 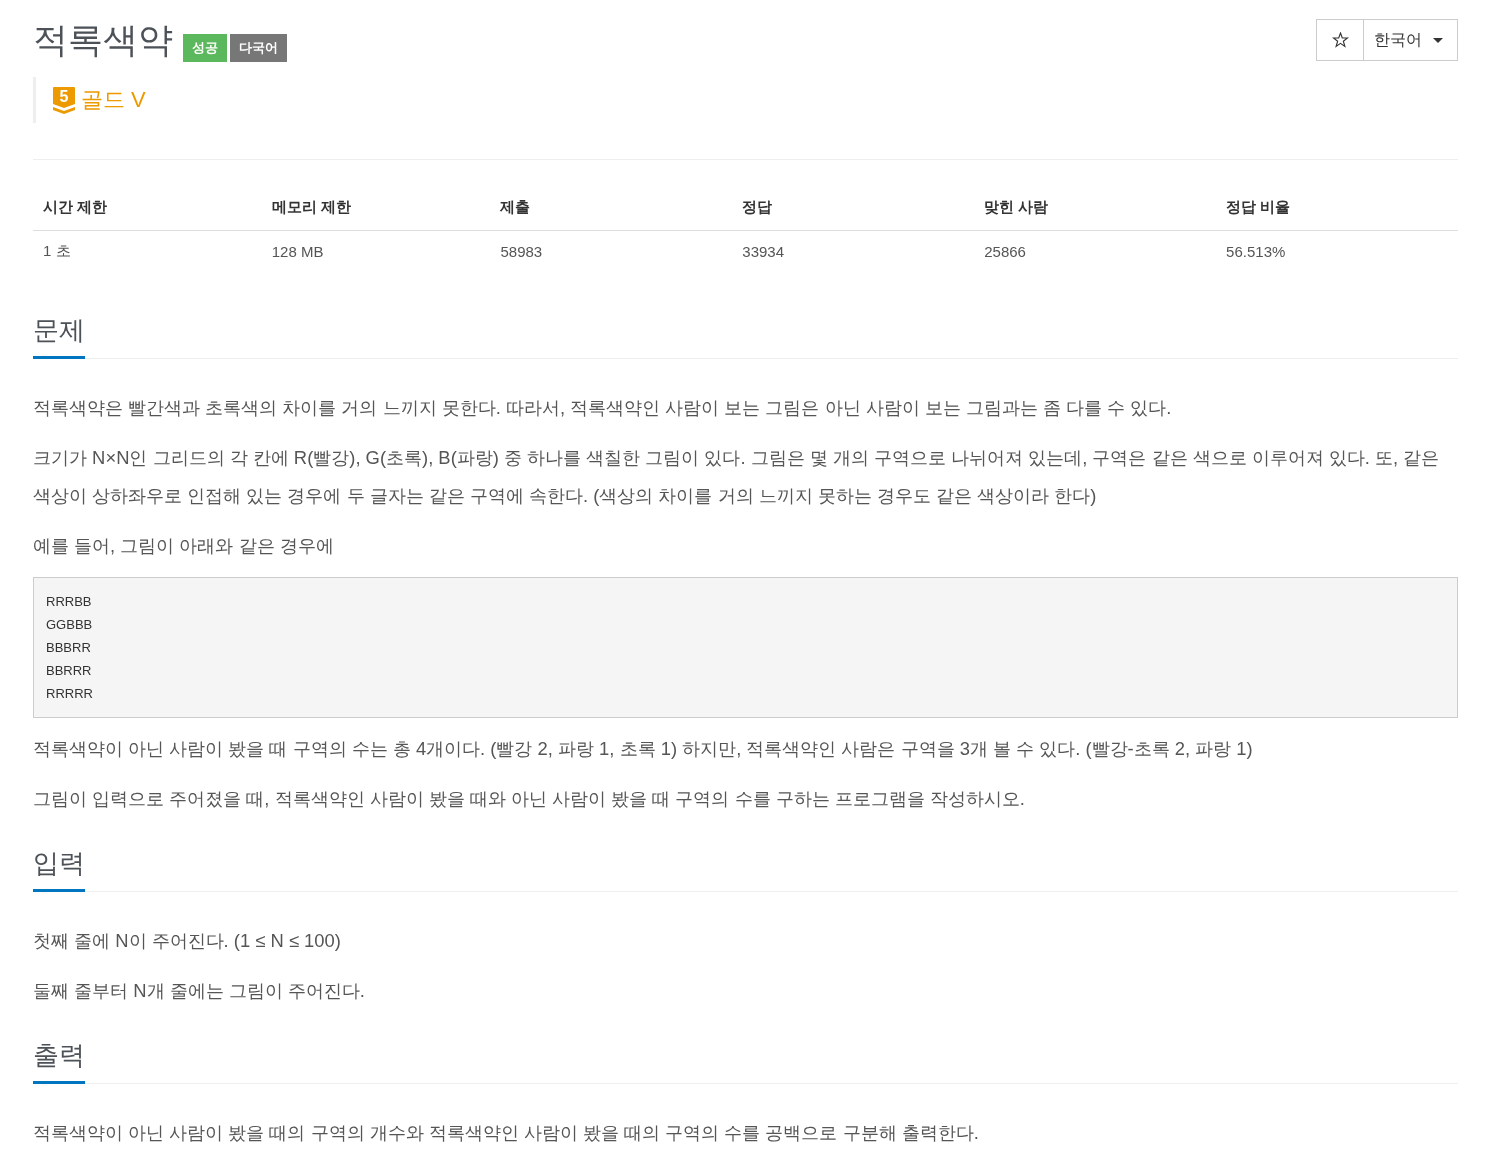 I want to click on code-line: BBRRR, so click(x=69, y=671).